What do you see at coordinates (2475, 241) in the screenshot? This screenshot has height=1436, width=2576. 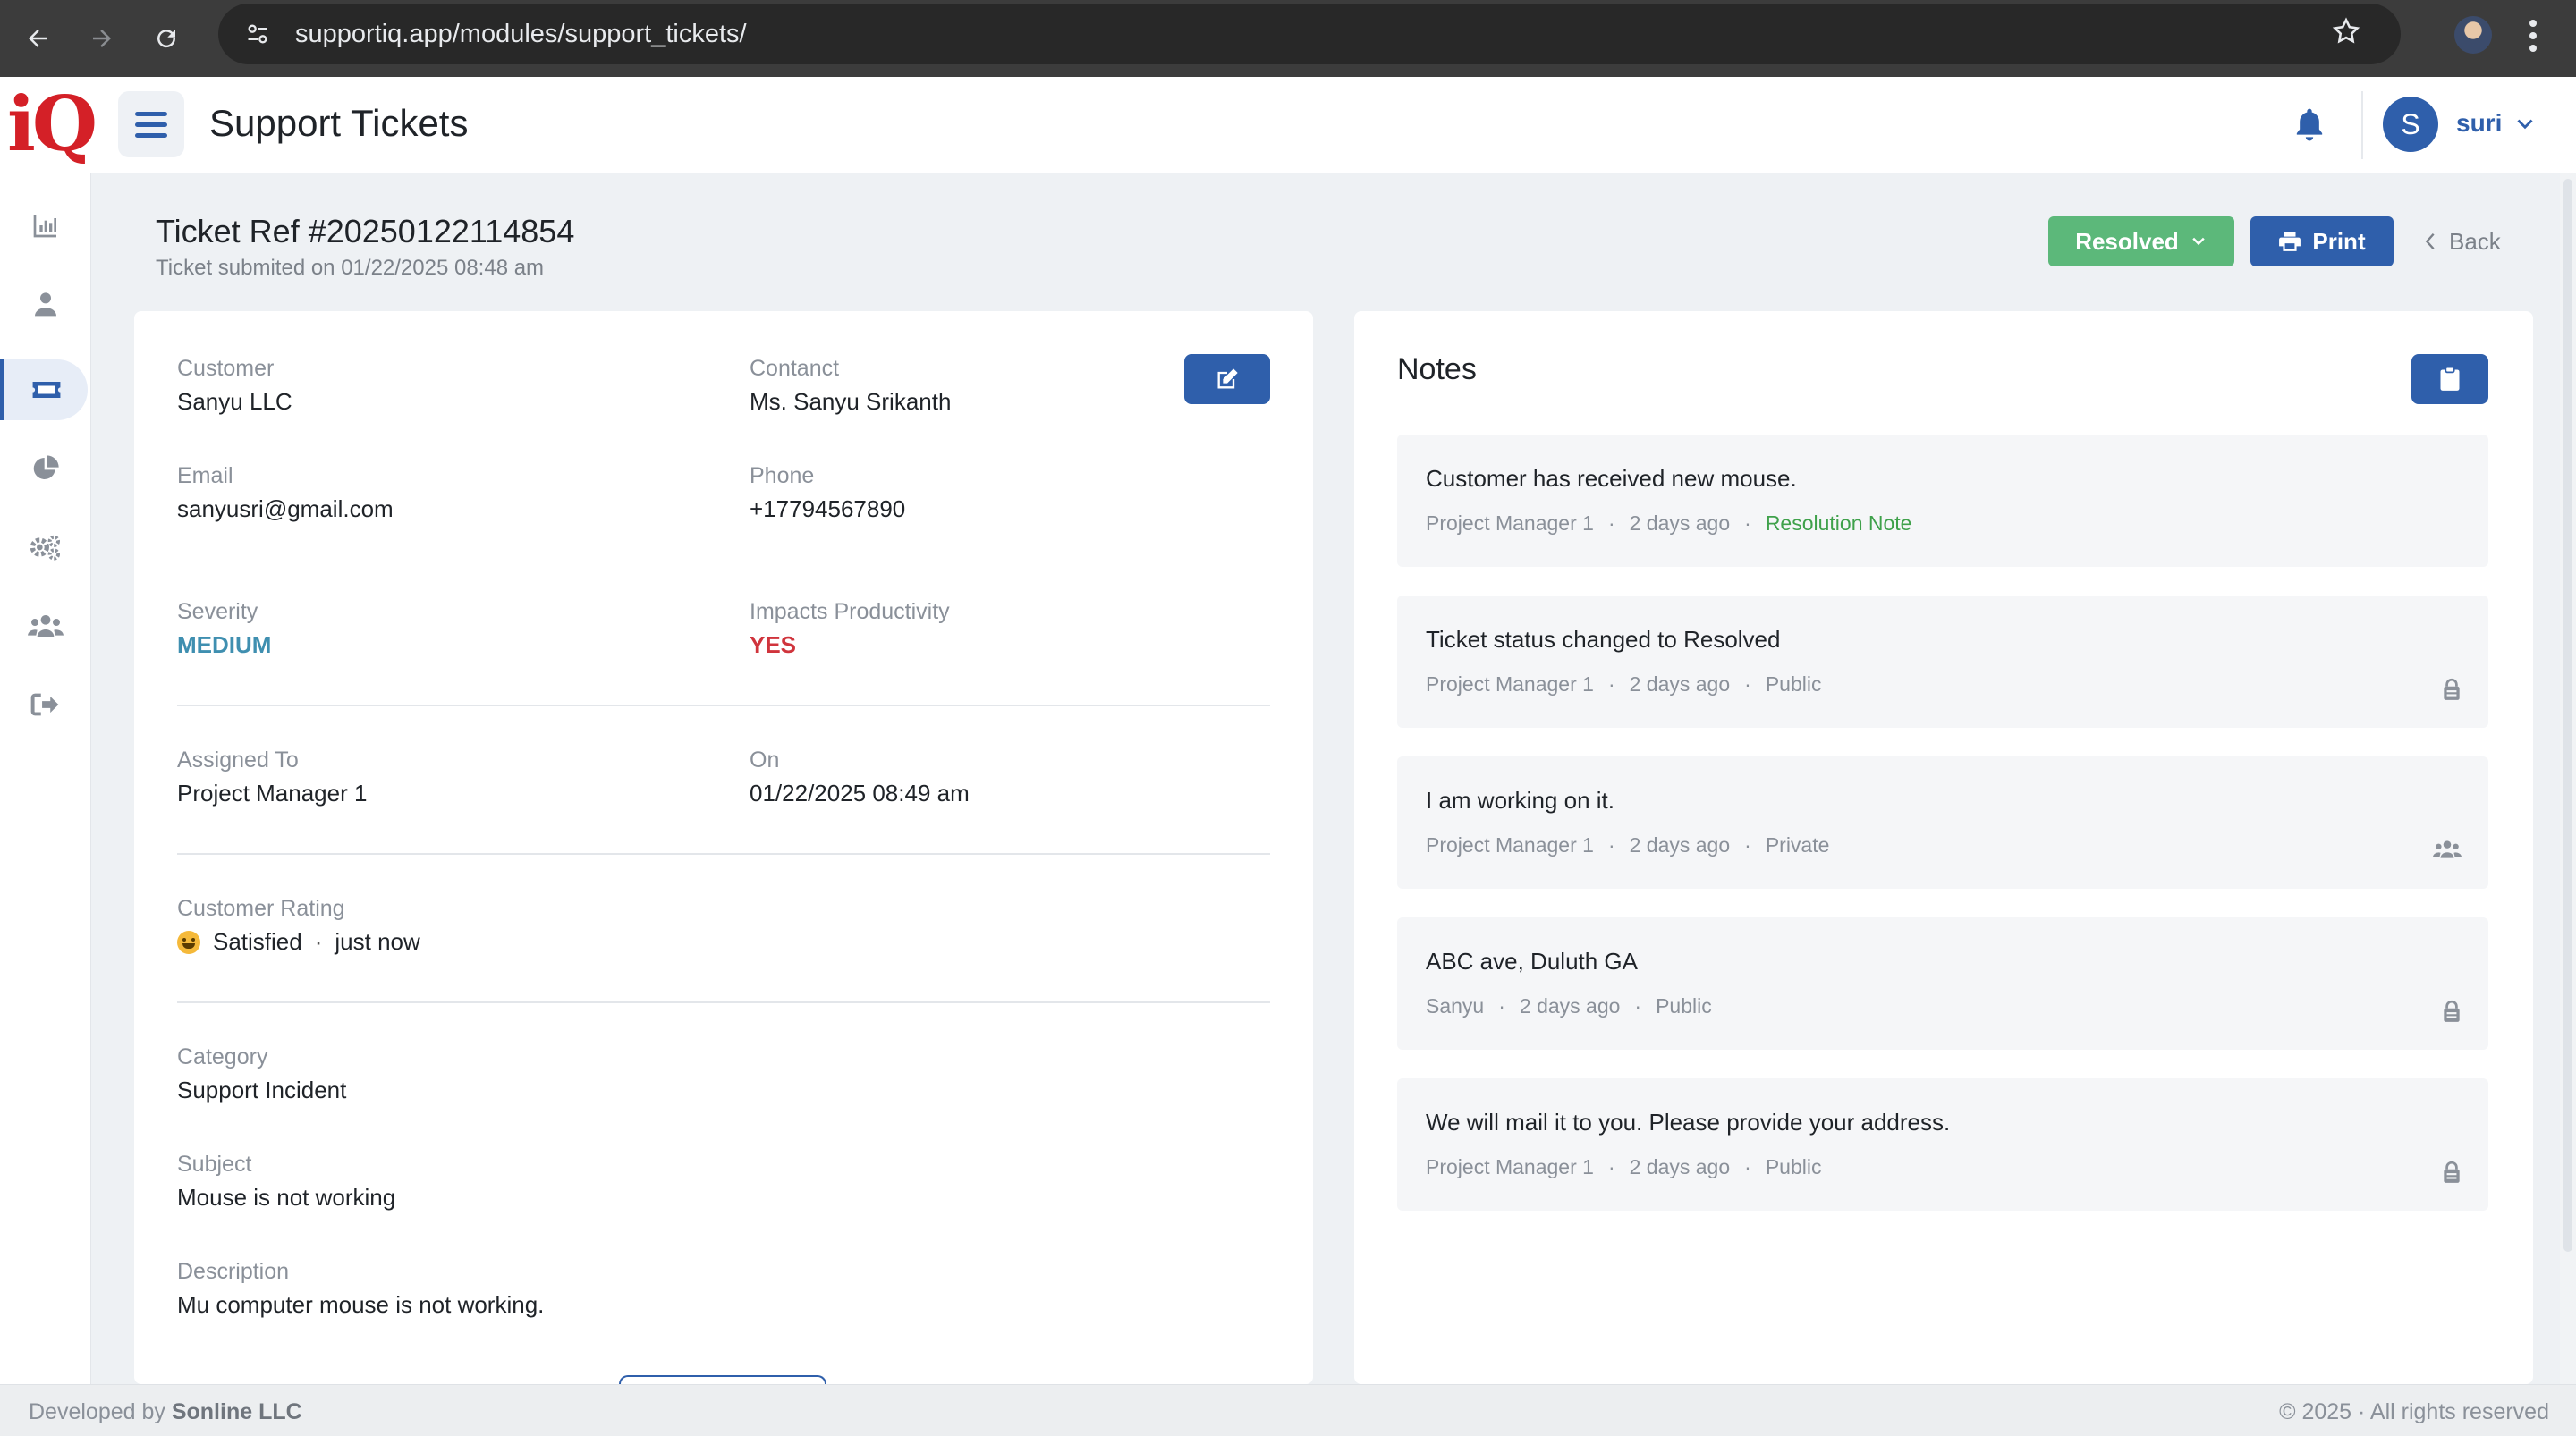 I see `back-label: Back` at bounding box center [2475, 241].